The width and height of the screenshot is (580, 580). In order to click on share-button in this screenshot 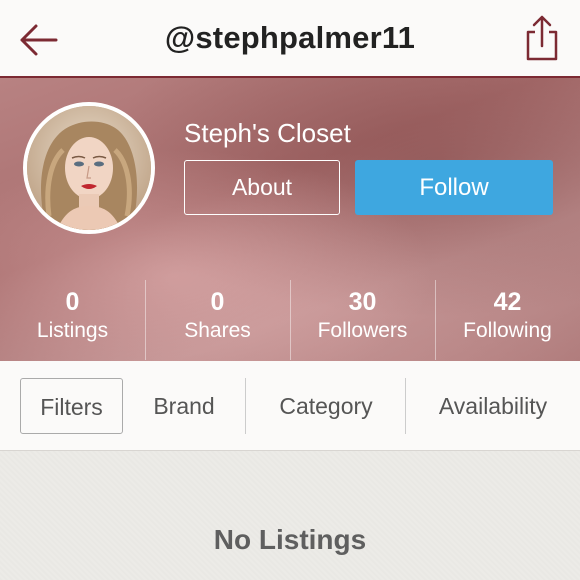, I will do `click(542, 38)`.